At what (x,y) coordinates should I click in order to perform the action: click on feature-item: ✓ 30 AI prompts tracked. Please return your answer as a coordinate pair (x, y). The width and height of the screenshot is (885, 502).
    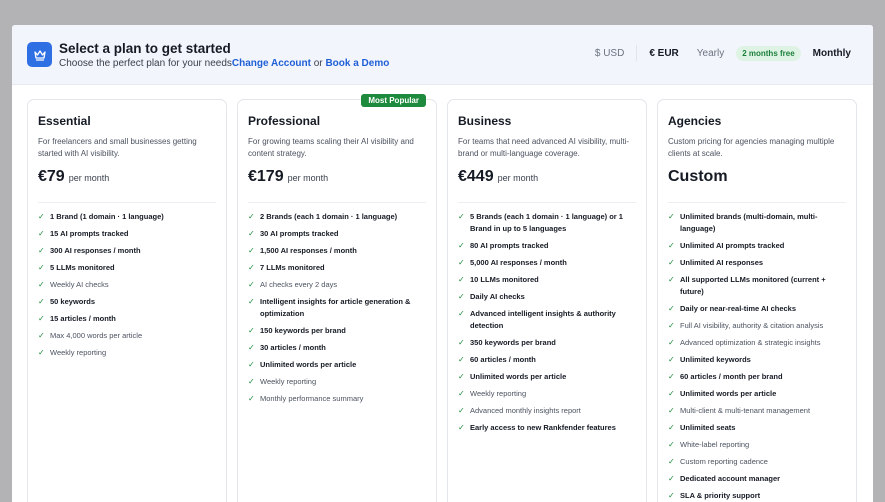
    Looking at the image, I should click on (337, 234).